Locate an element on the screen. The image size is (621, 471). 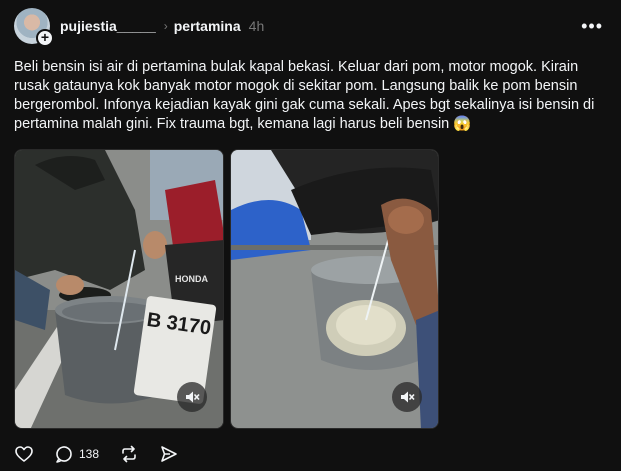
reply-button: 138 is located at coordinates (76, 454).